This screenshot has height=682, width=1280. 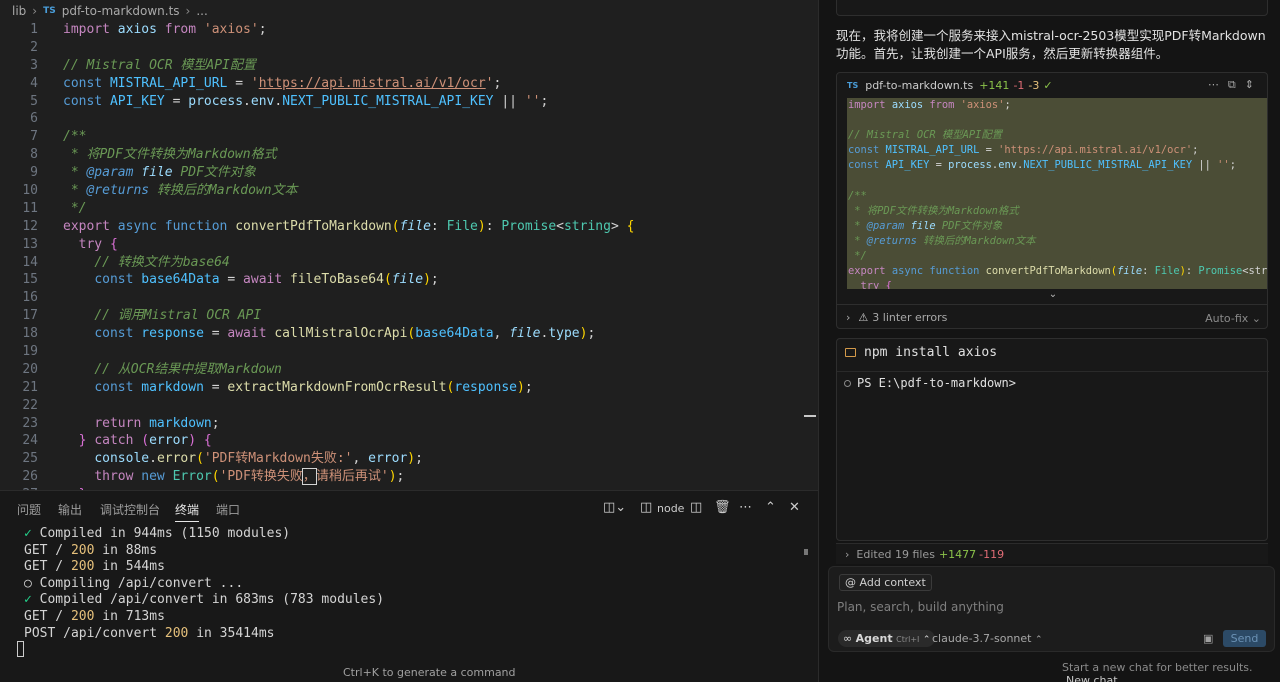 What do you see at coordinates (919, 85) in the screenshot?
I see `code-card-filename: pdf-to-markdown.ts` at bounding box center [919, 85].